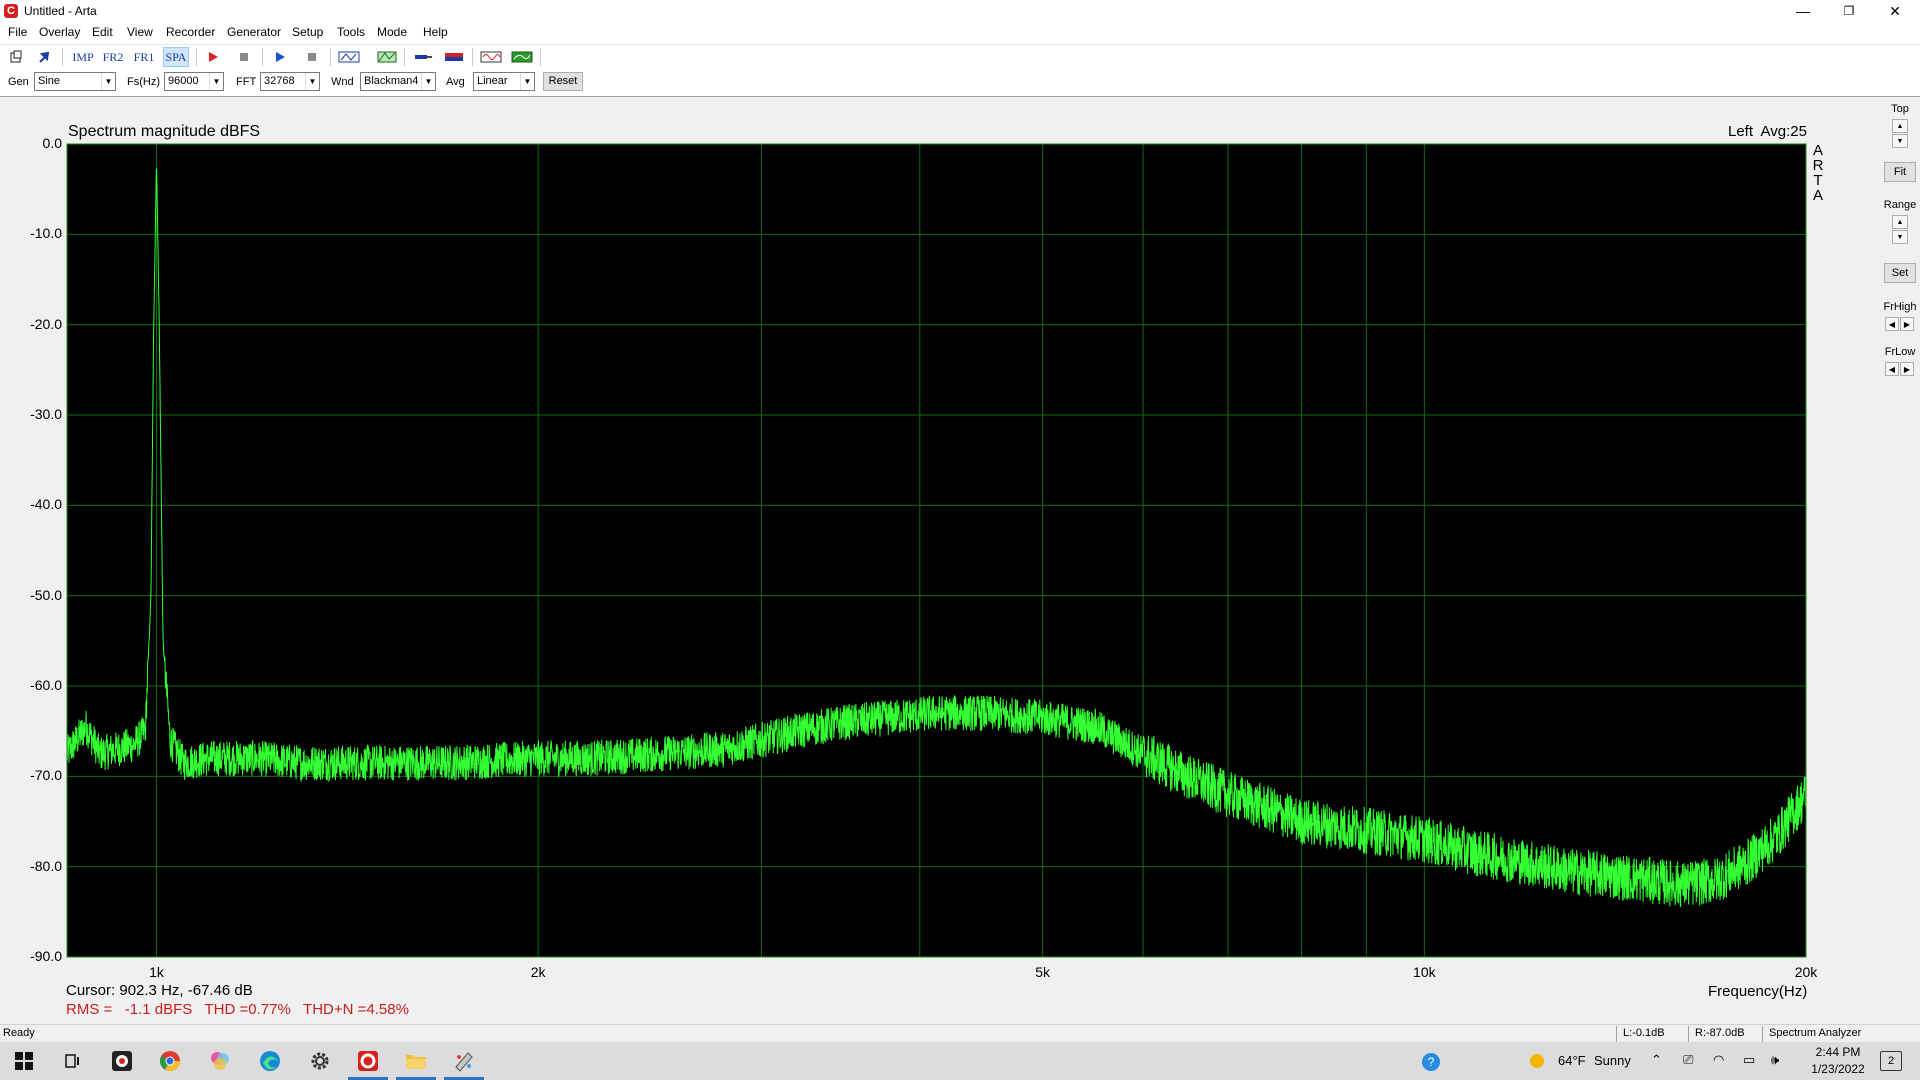  What do you see at coordinates (1892, 324) in the screenshot?
I see `frhigh-left-button: ◀` at bounding box center [1892, 324].